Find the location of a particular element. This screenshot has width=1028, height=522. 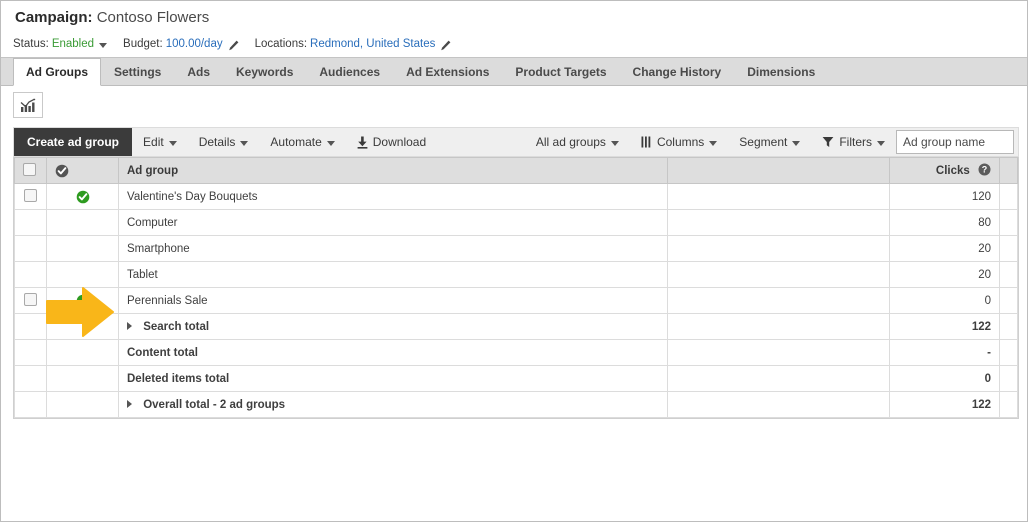

all-ad-groups-label: All ad groups is located at coordinates (570, 142).